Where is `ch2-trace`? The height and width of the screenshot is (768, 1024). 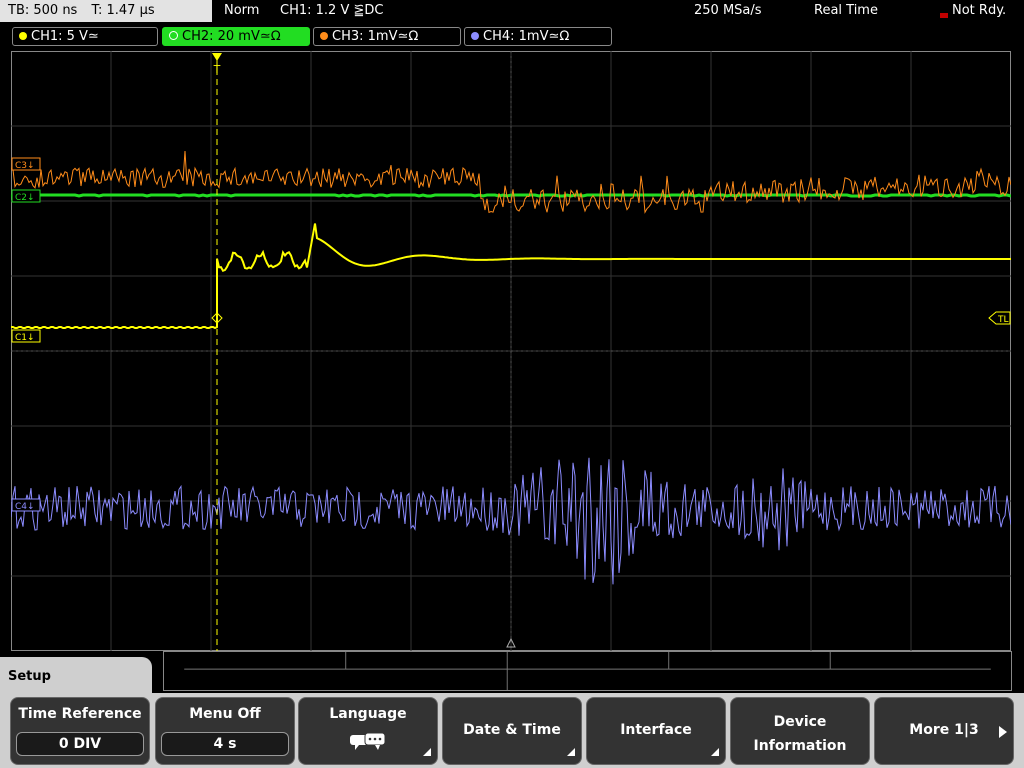 ch2-trace is located at coordinates (511, 195).